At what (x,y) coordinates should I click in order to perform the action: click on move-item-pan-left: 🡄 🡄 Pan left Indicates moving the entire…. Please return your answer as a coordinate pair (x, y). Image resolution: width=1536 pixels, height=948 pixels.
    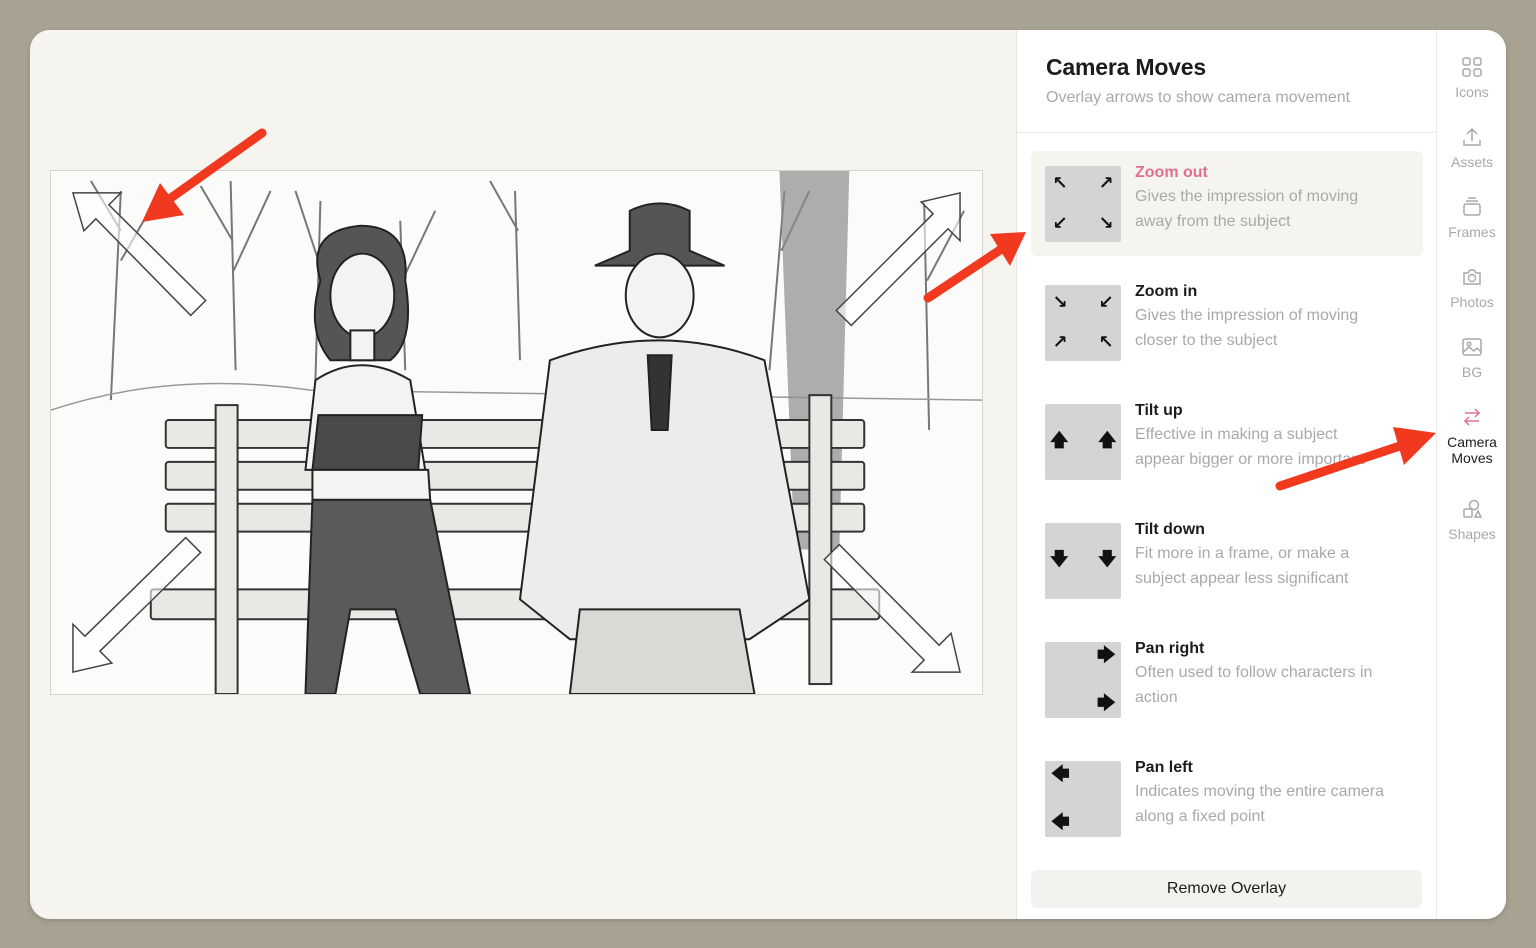
    Looking at the image, I should click on (1227, 798).